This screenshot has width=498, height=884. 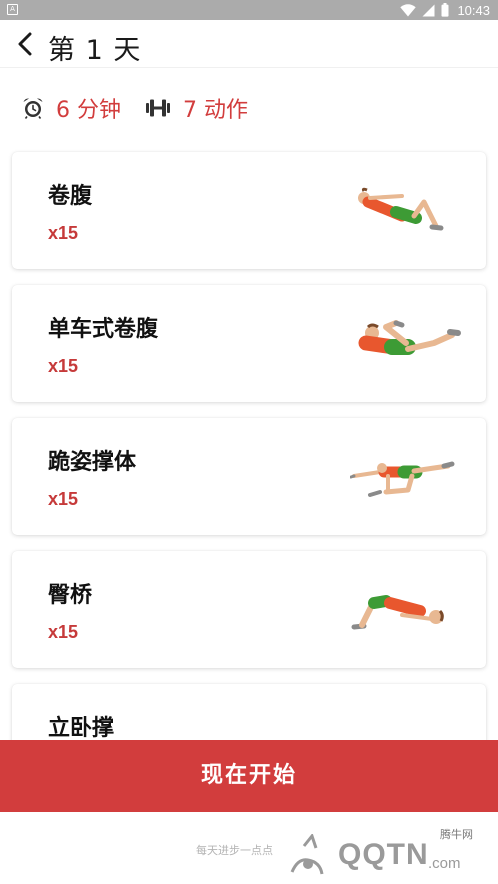 What do you see at coordinates (12, 9) in the screenshot?
I see `notification-icon: A` at bounding box center [12, 9].